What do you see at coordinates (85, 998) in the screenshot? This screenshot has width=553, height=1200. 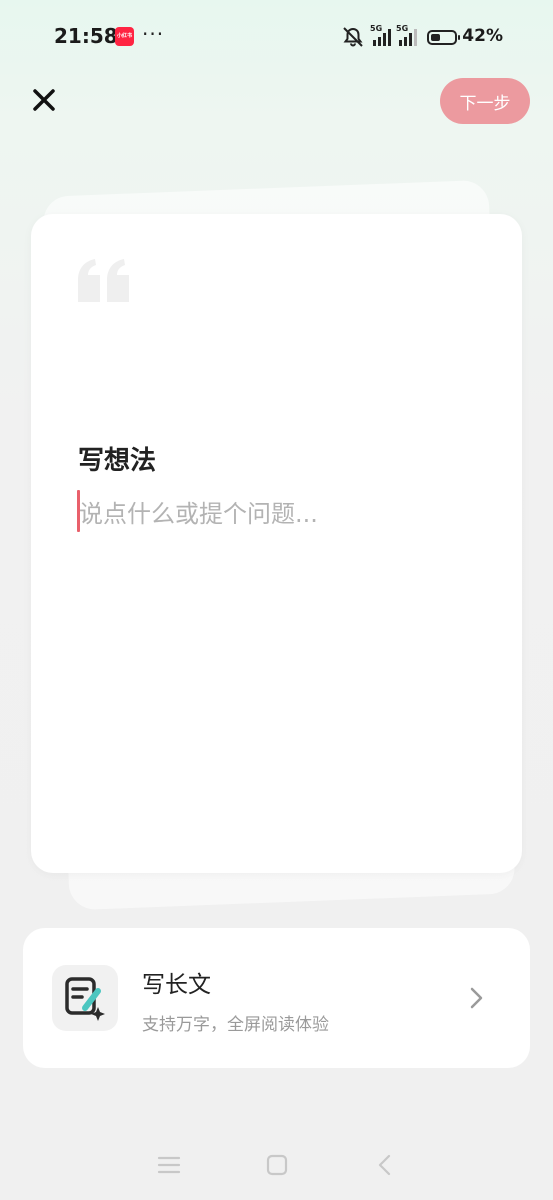 I see `edit-doc-sparkle-icon` at bounding box center [85, 998].